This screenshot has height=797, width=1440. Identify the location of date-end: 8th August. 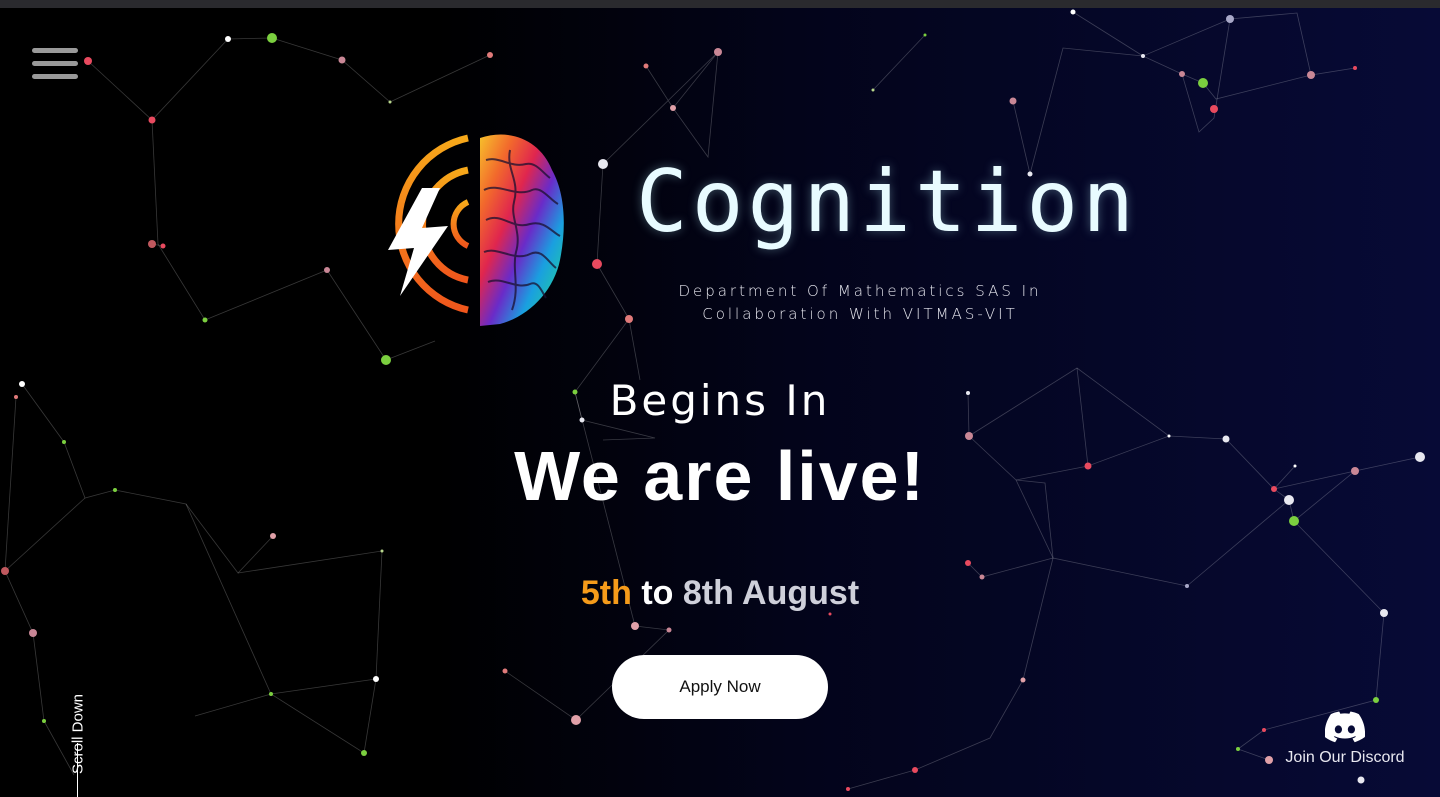
(771, 593).